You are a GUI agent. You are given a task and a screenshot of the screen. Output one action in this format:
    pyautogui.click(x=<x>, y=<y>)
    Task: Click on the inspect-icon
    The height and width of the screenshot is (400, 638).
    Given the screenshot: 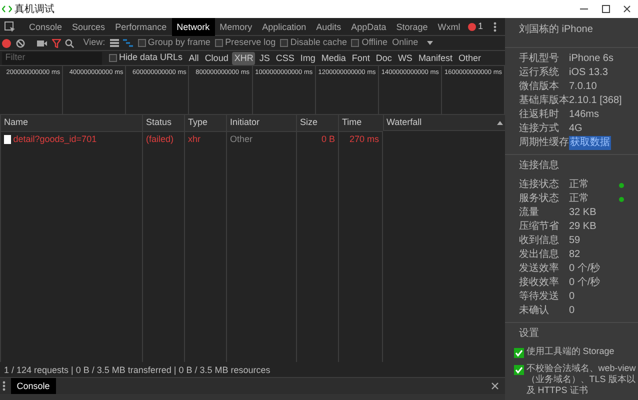 What is the action you would take?
    pyautogui.click(x=10, y=26)
    